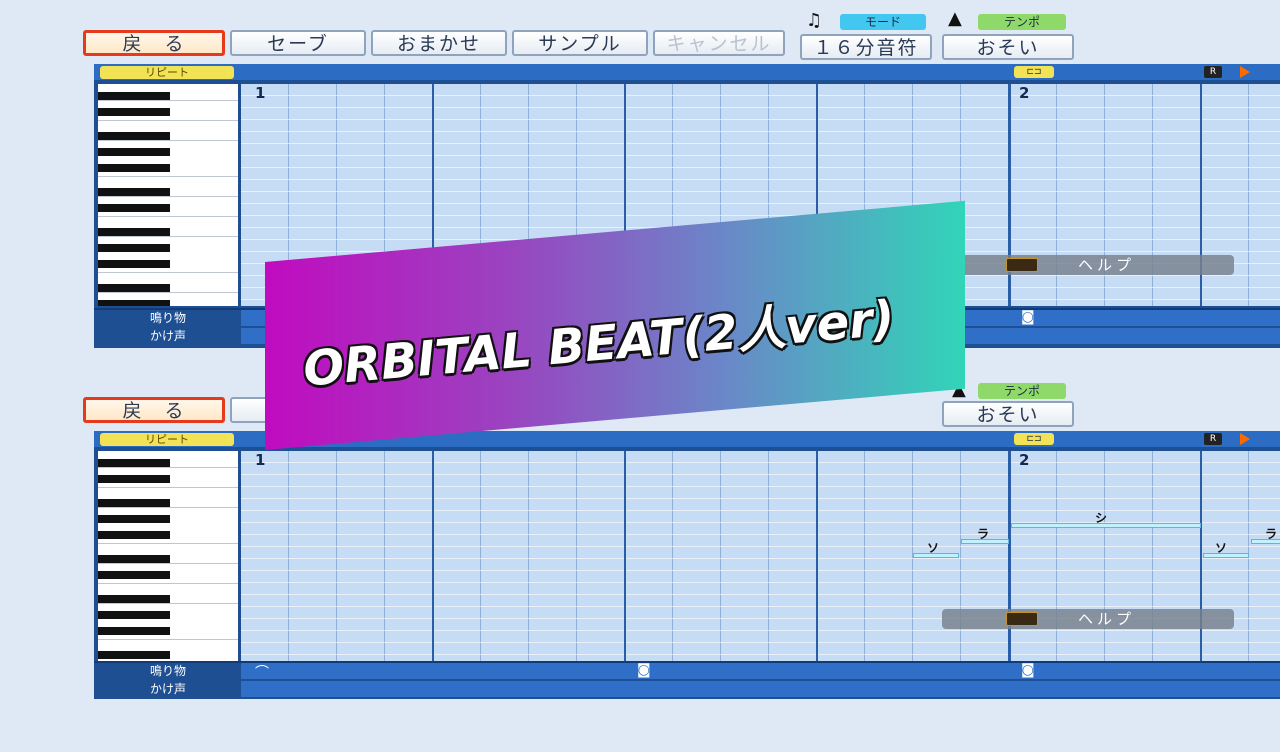  I want to click on lane-sounds-row: ⌒ ◙ ◙, so click(760, 672).